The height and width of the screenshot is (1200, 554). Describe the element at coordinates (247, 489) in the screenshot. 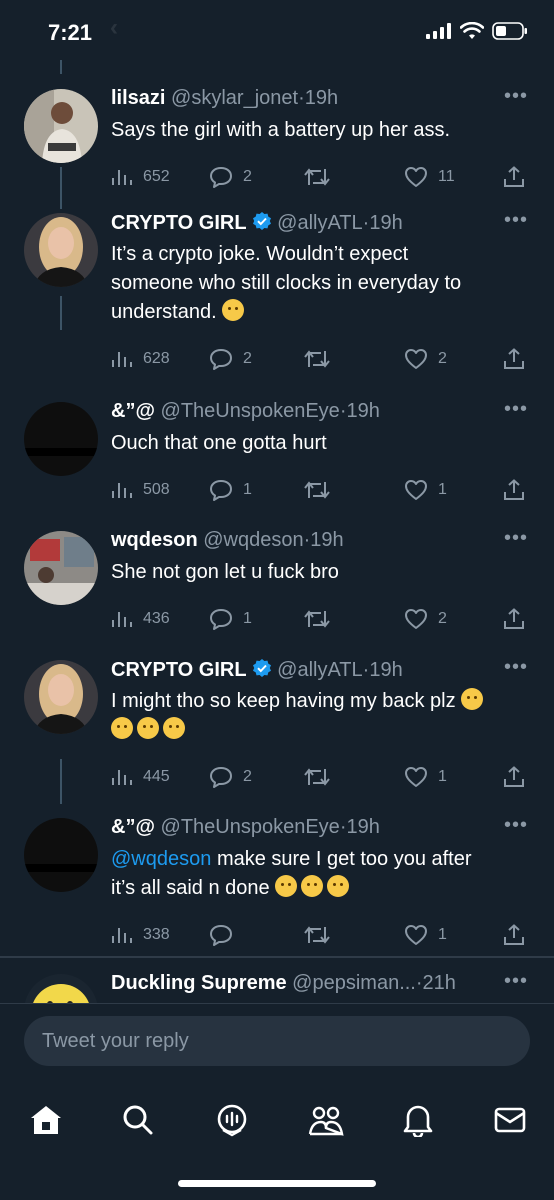

I see `reply-count: 1` at that location.